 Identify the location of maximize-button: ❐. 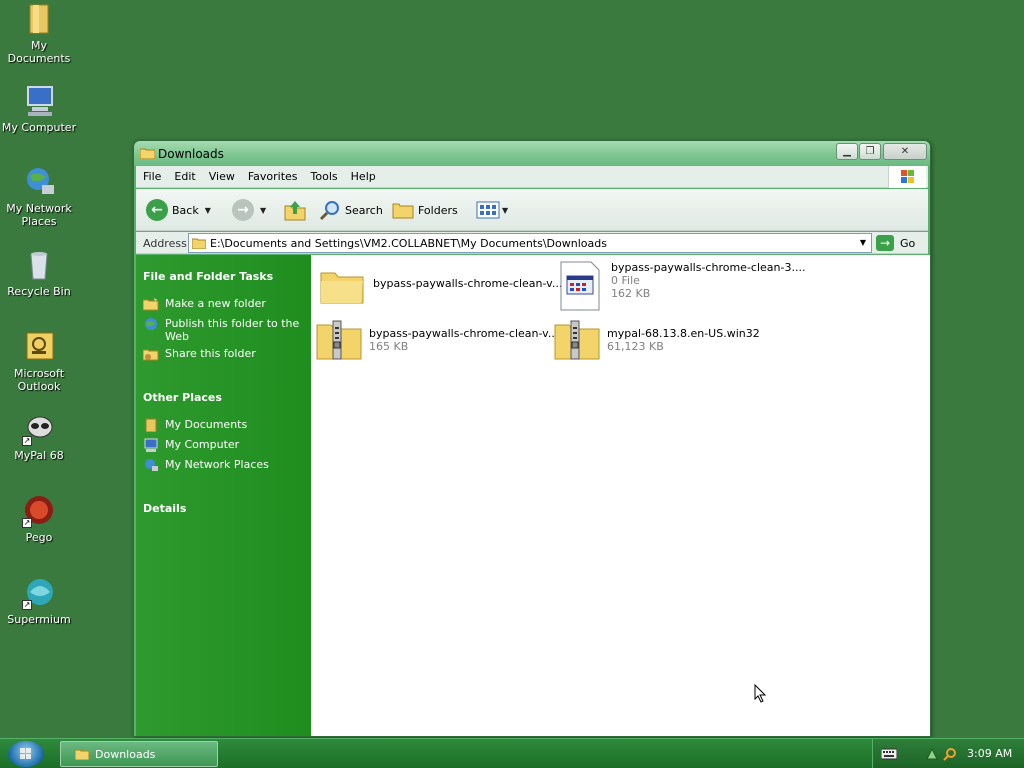
(870, 151).